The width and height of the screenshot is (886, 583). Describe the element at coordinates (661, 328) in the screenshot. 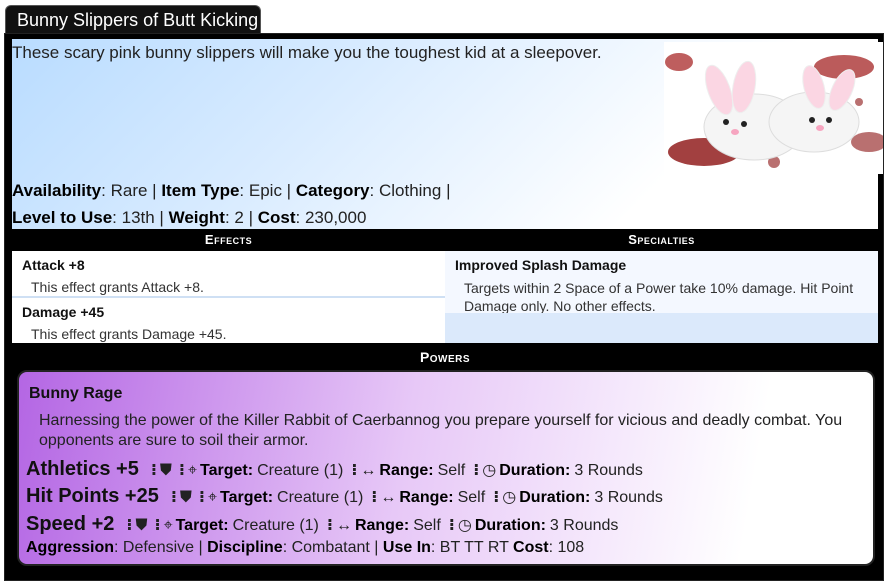

I see `specialties-filler` at that location.